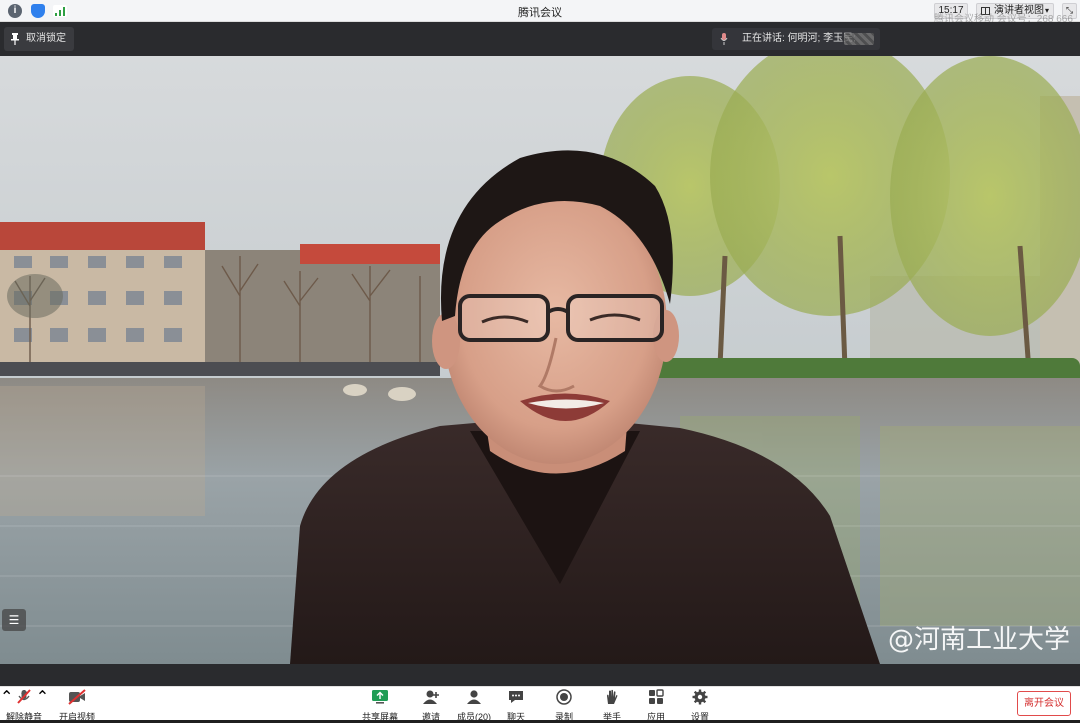 The width and height of the screenshot is (1080, 723). I want to click on unmute-button: 解除静音, so click(24, 705).